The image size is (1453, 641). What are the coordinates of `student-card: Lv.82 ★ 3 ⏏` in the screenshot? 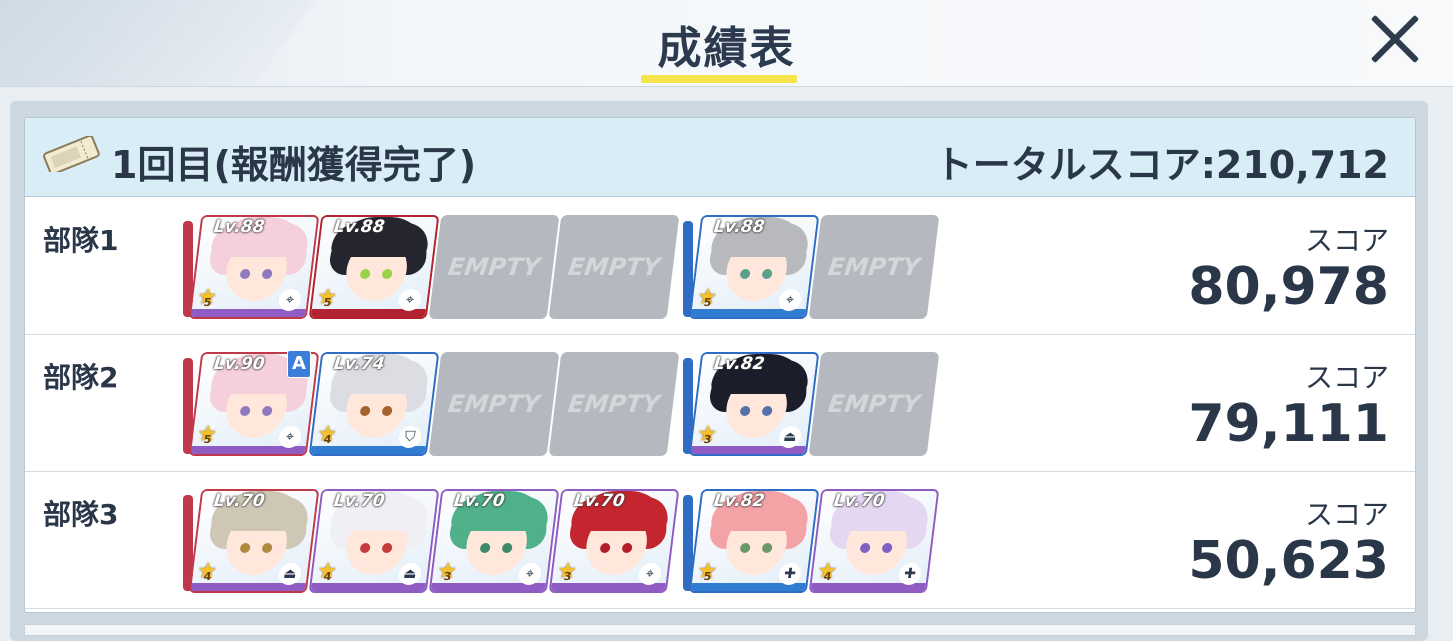 It's located at (754, 404).